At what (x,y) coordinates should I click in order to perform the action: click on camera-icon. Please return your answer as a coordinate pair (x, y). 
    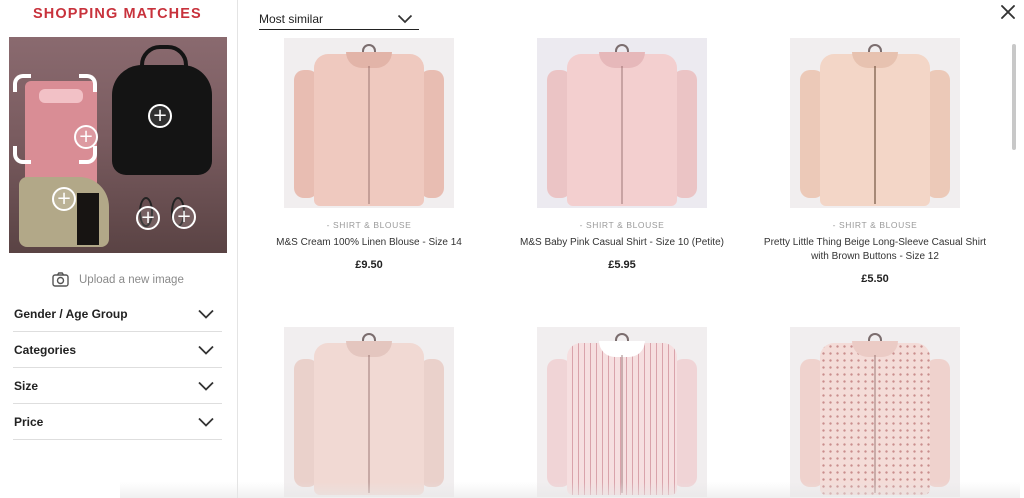
    Looking at the image, I should click on (60, 279).